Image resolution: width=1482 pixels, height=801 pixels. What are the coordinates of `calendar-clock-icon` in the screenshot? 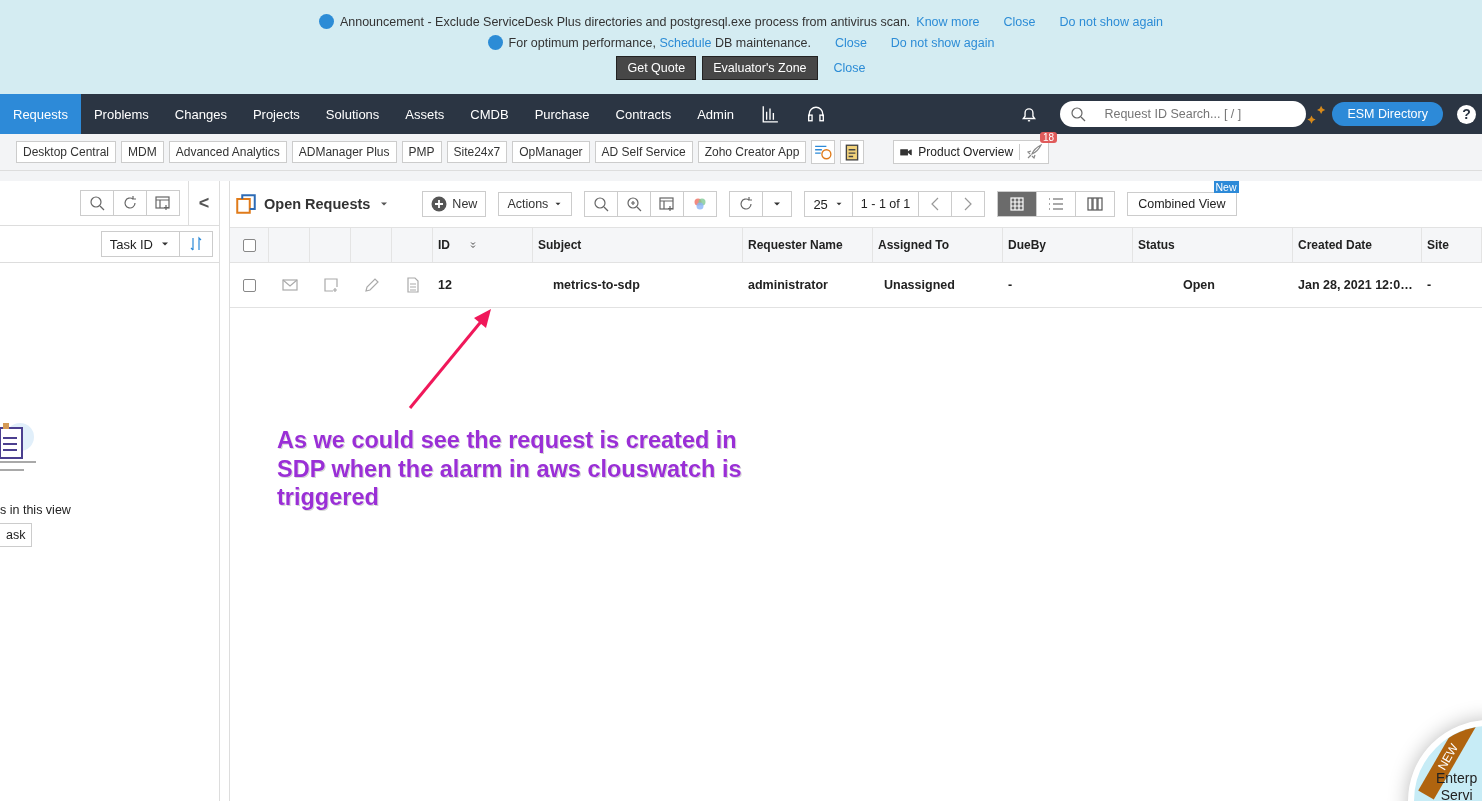 It's located at (823, 152).